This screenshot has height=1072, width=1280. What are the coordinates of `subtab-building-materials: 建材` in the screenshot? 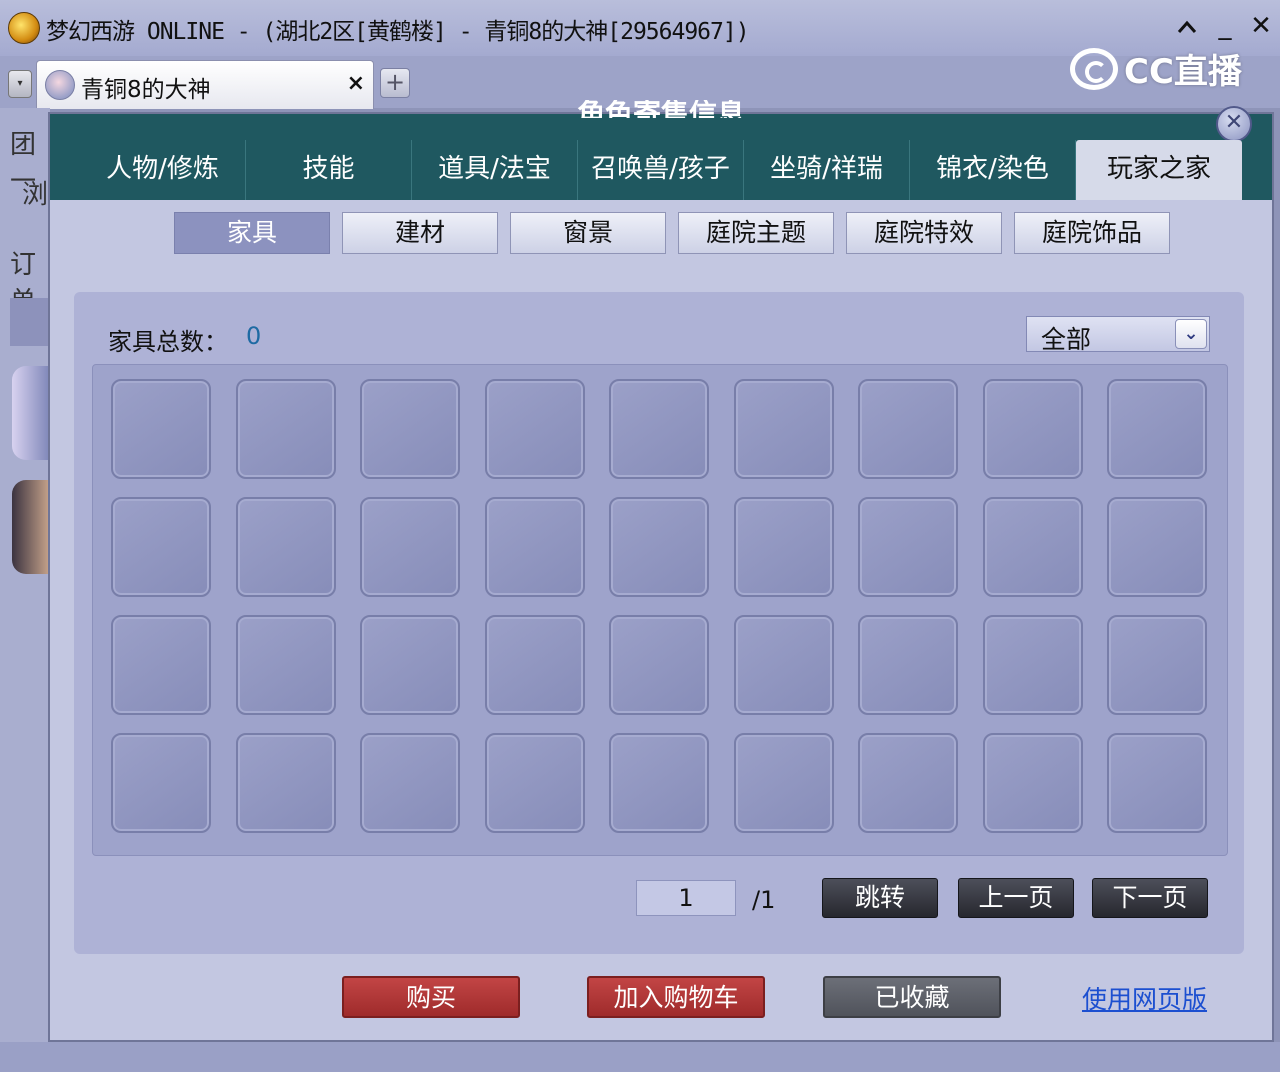 It's located at (420, 233).